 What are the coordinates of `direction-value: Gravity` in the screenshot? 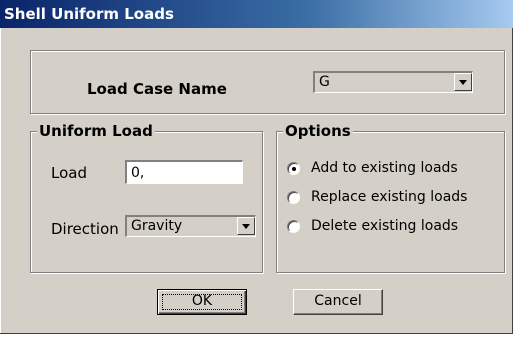 It's located at (157, 226).